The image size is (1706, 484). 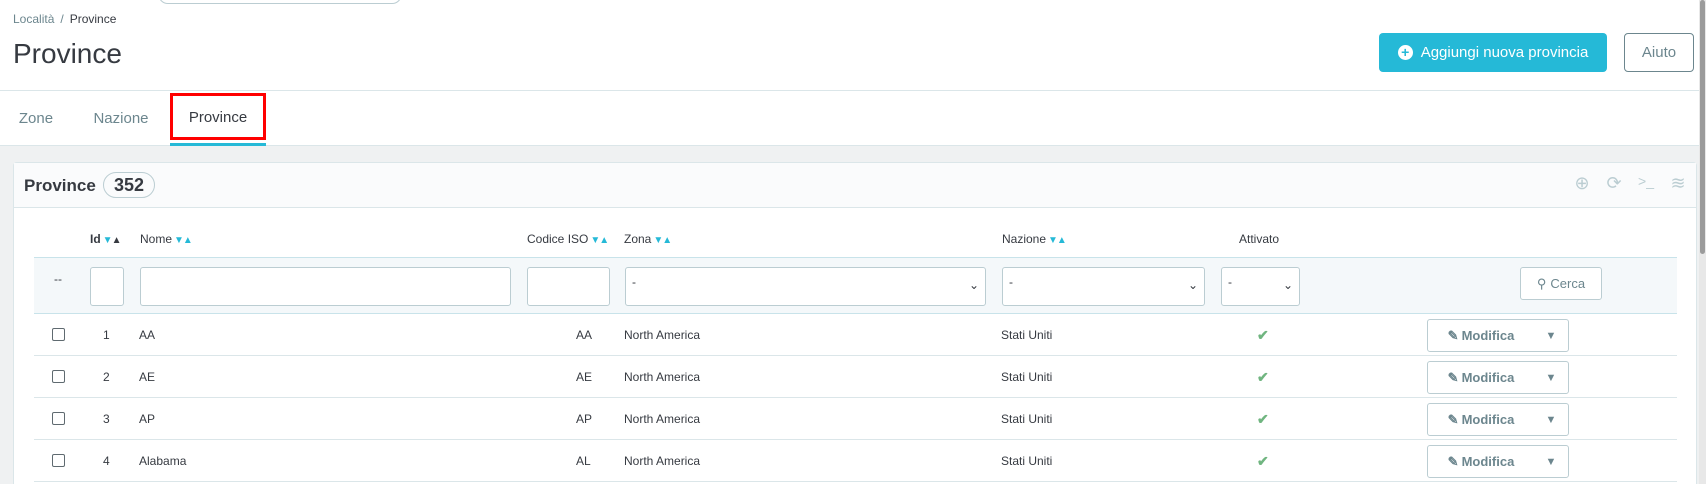 I want to click on search-button: ⚲ Cerca, so click(x=1561, y=283).